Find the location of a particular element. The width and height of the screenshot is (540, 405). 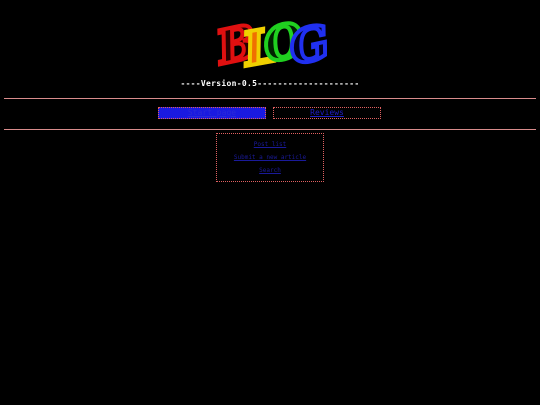

submenu-item-post-list: Post list is located at coordinates (270, 144).